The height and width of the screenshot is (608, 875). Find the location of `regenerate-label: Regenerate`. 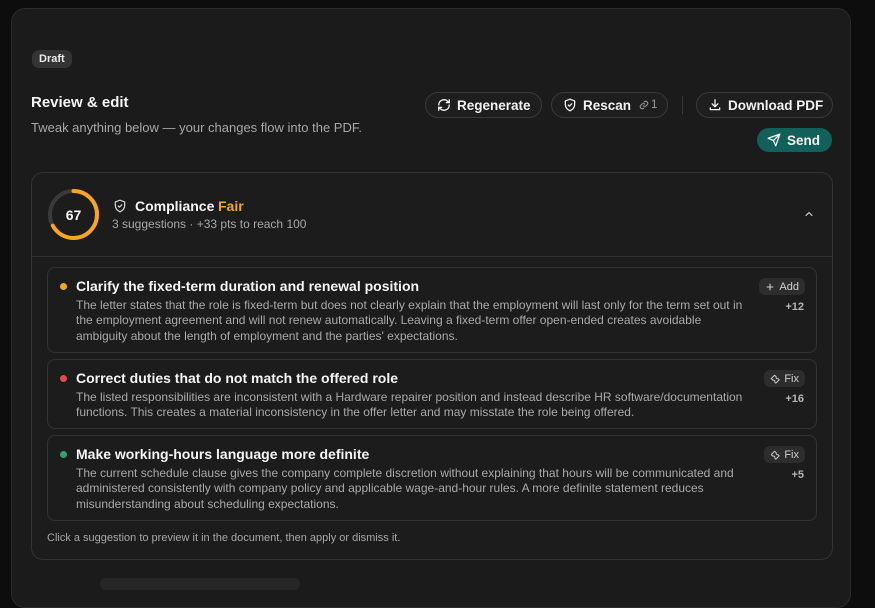

regenerate-label: Regenerate is located at coordinates (494, 105).